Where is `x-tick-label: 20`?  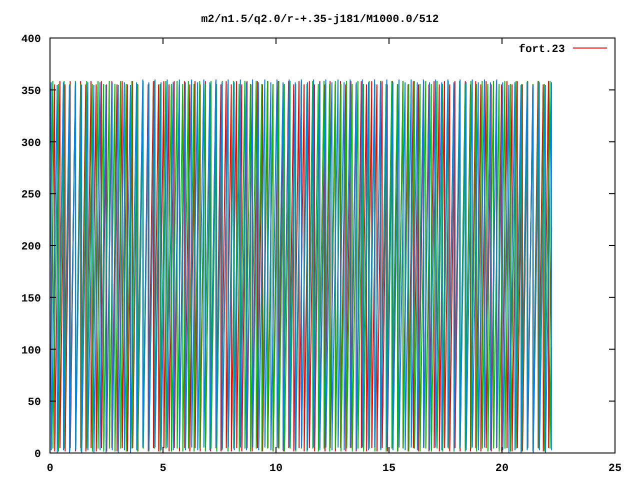 x-tick-label: 20 is located at coordinates (502, 469).